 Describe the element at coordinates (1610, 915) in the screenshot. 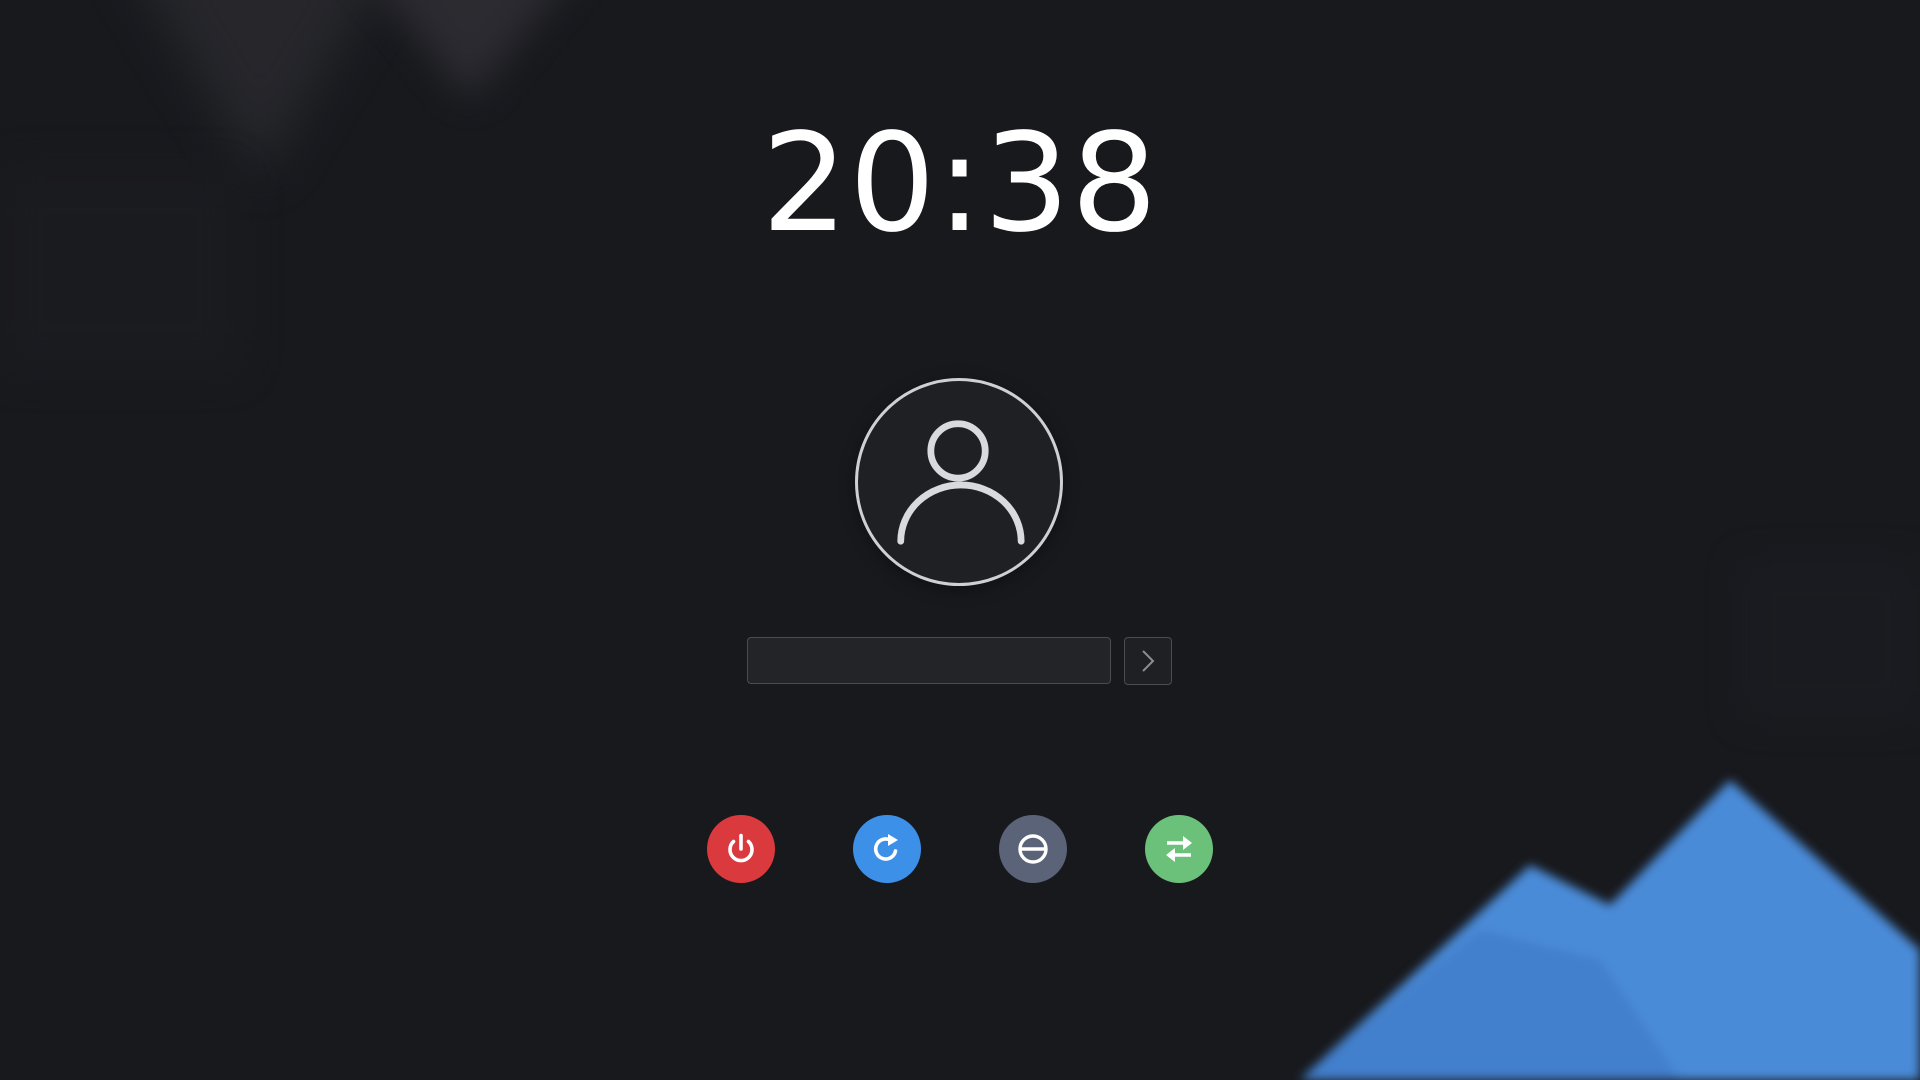

I see `background-blue-mountain` at that location.